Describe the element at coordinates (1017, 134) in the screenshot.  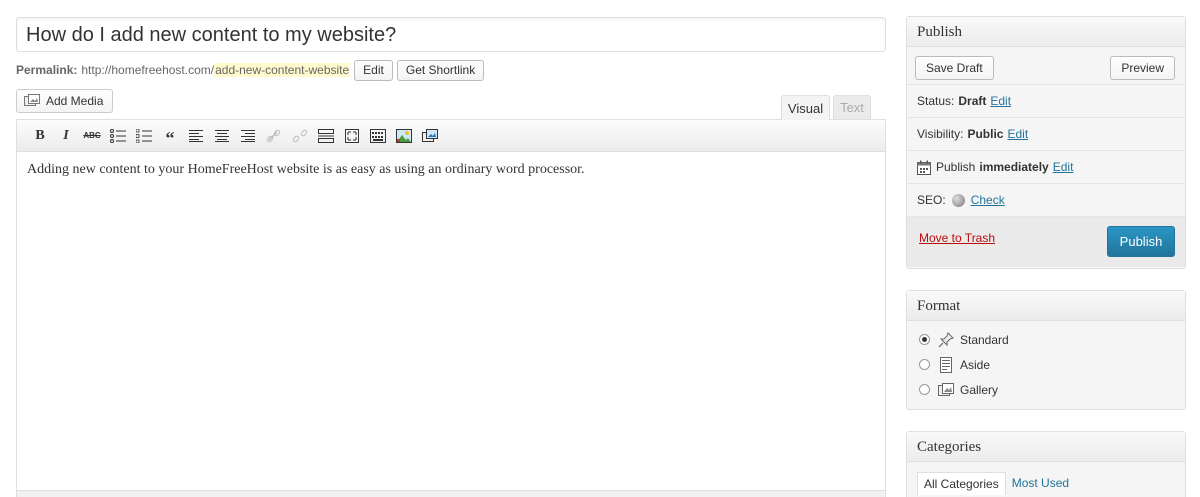
I see `edit-visibility-link: Edit` at that location.